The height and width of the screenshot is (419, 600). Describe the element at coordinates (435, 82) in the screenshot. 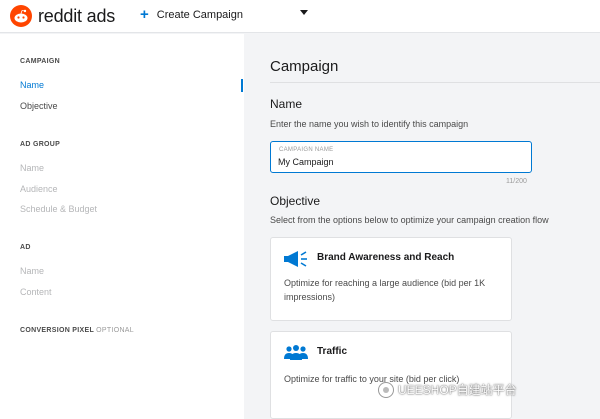

I see `title-divider` at that location.